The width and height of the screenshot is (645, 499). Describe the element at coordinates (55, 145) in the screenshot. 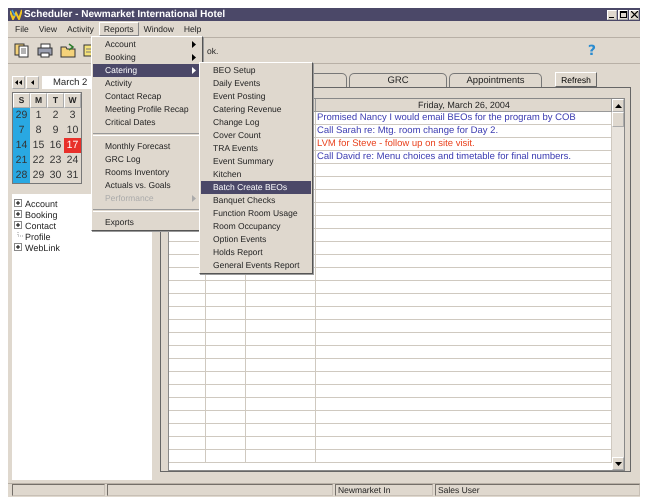

I see `calendar-day: 16` at that location.